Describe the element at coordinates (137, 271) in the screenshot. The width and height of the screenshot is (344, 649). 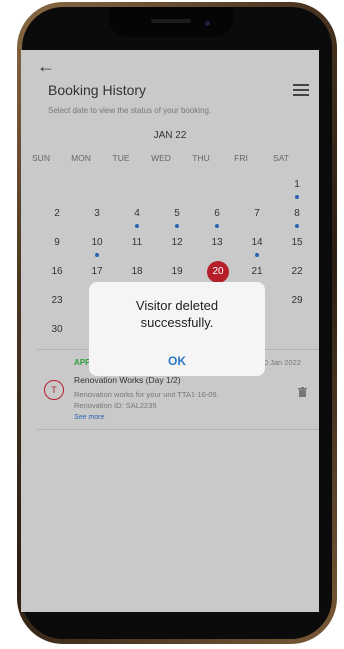
I see `calendar-day: 18` at that location.